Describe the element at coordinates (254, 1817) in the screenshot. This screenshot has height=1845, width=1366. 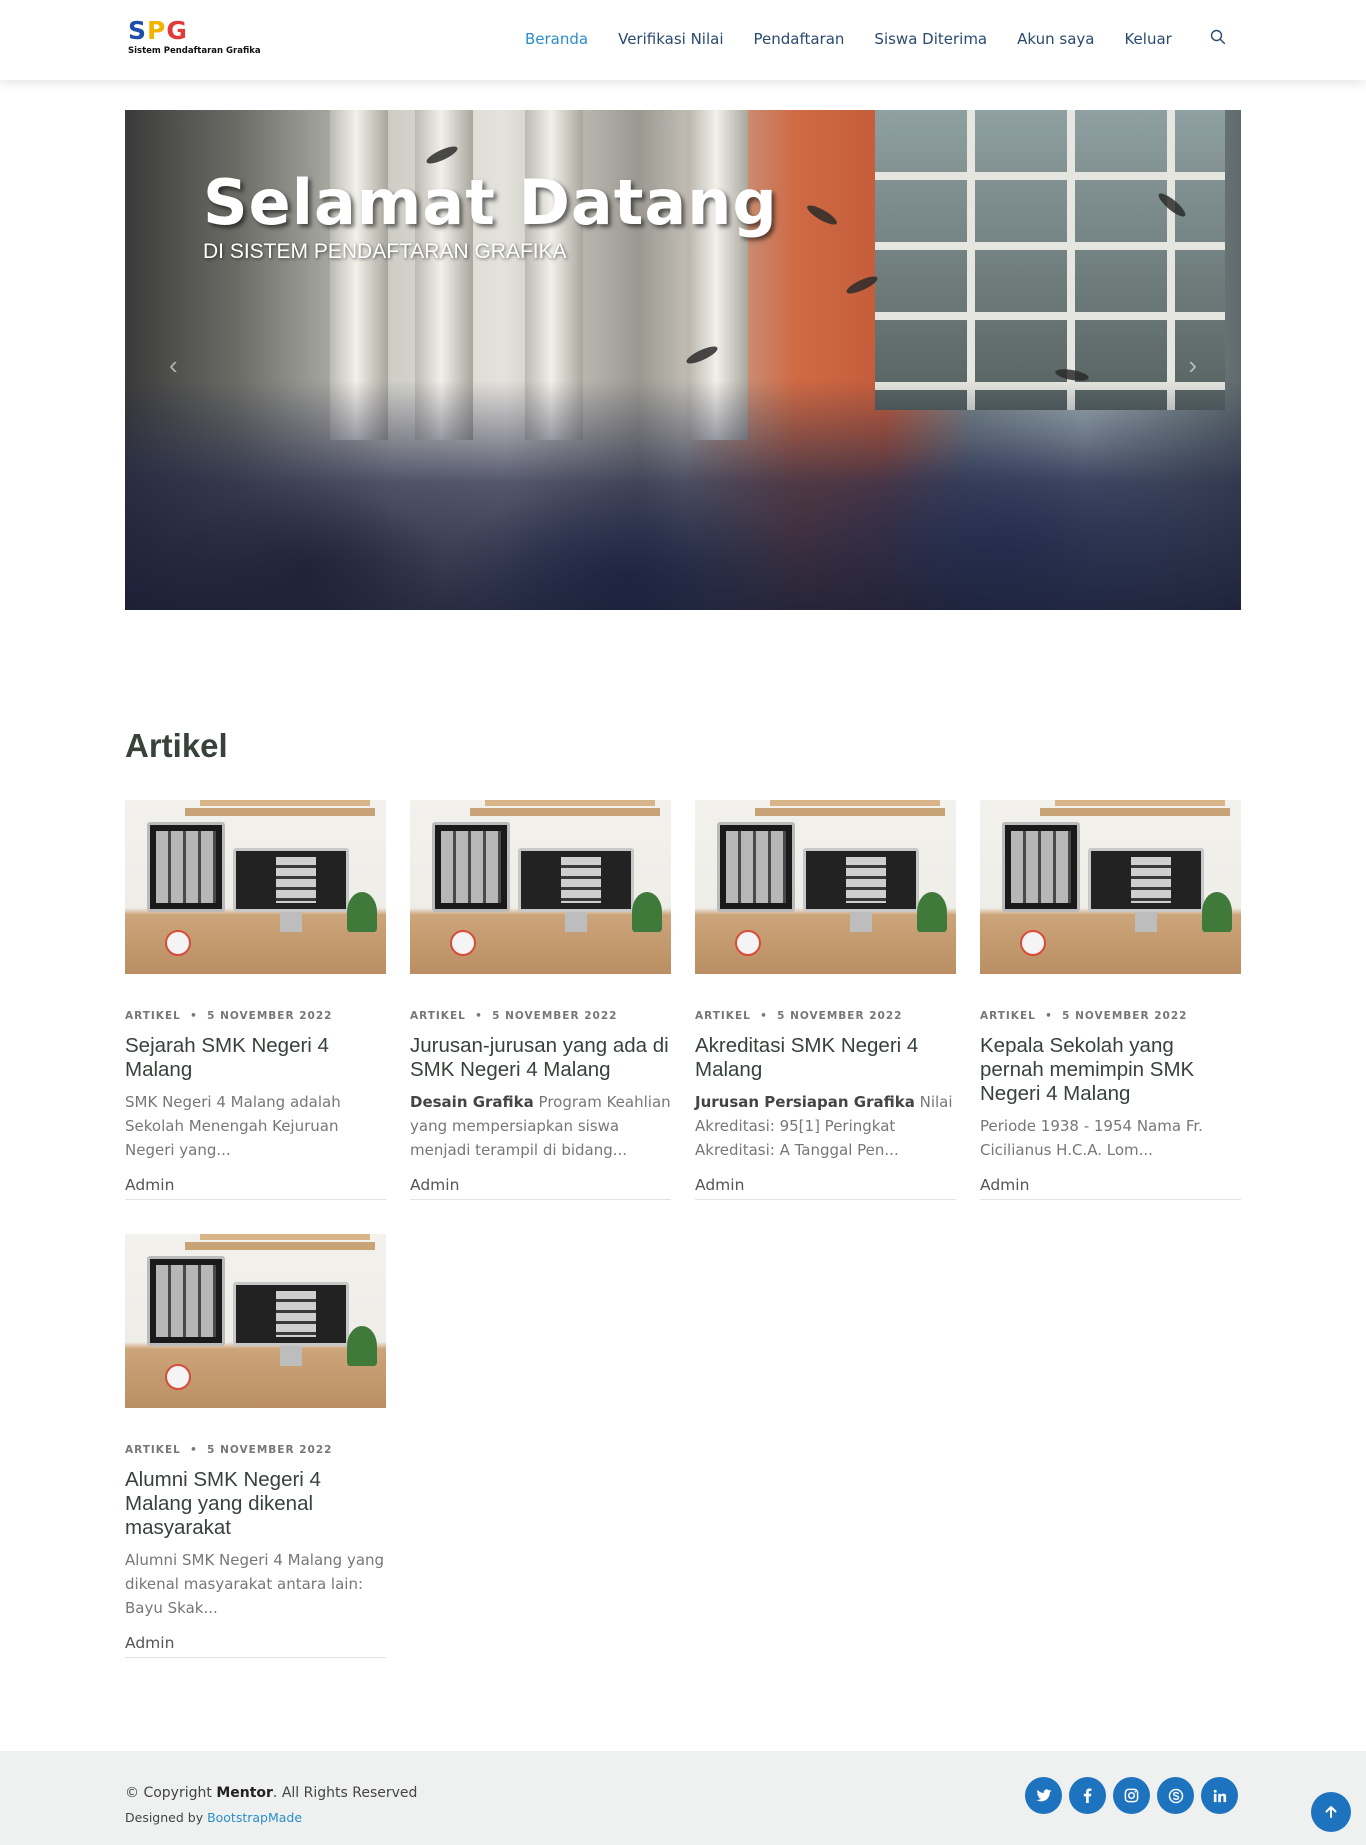
I see `bootstrapmade-link: BootstrapMade` at that location.